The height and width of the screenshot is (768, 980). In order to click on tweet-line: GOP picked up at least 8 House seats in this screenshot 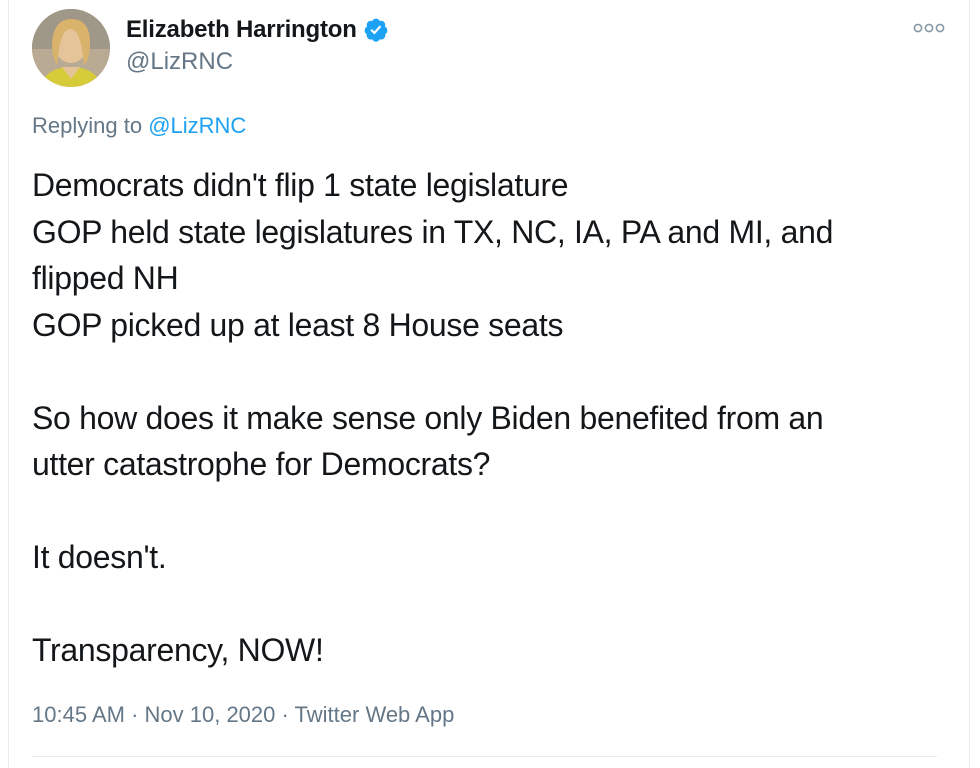, I will do `click(298, 324)`.